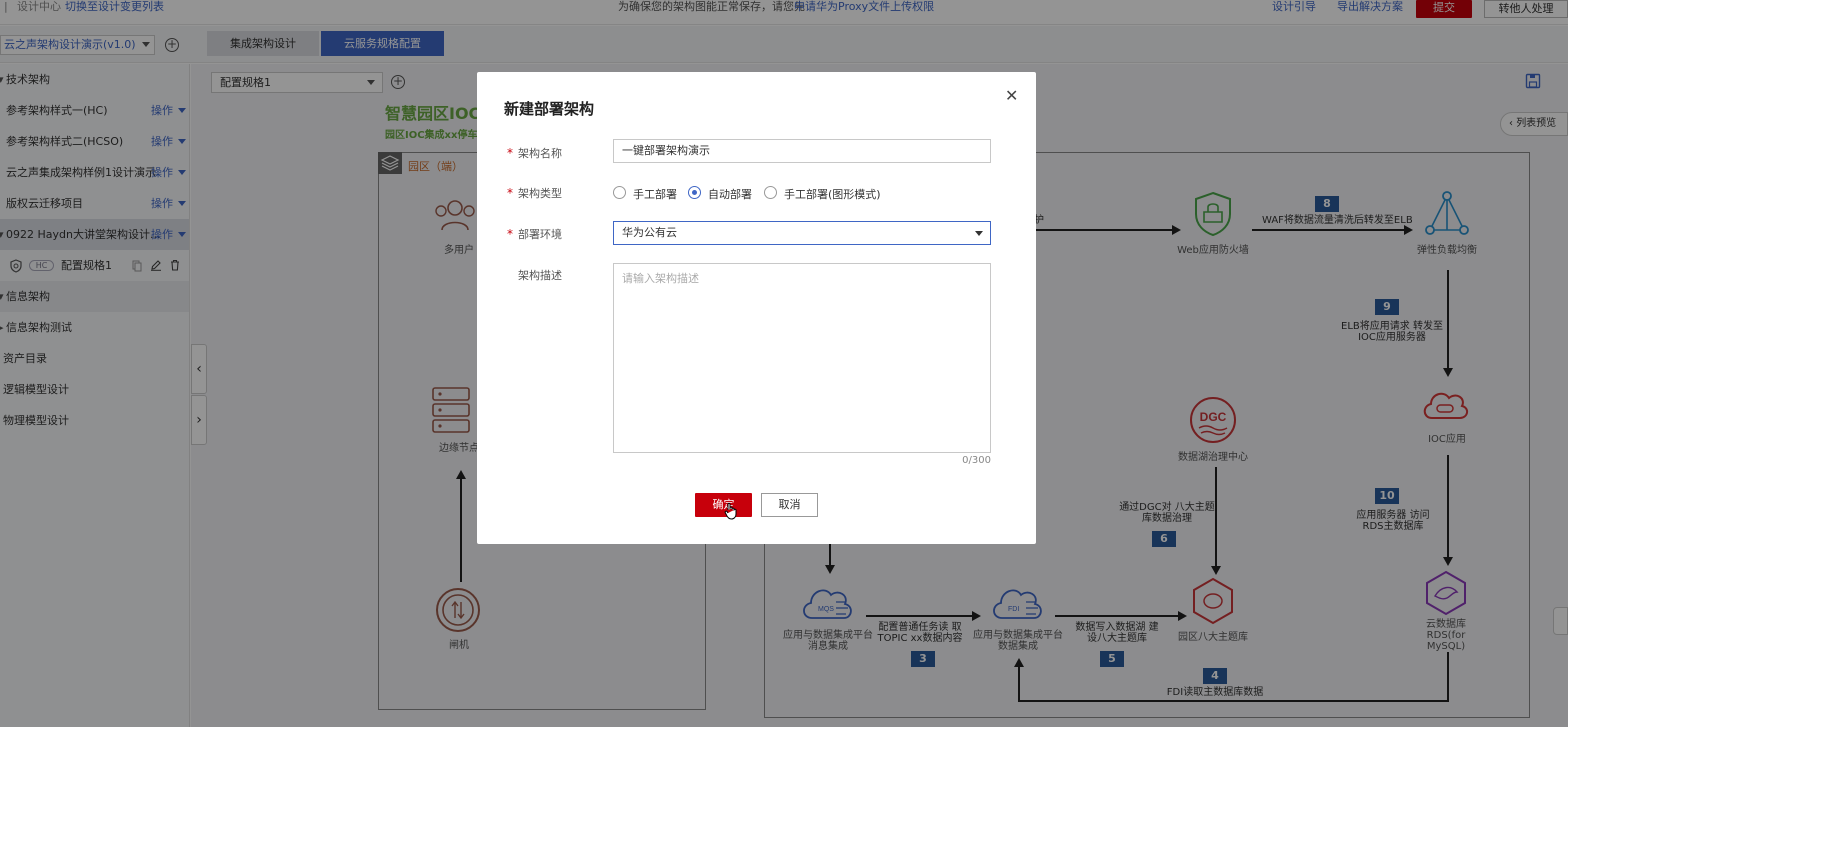 The image size is (1826, 847). What do you see at coordinates (540, 234) in the screenshot?
I see `deploy-env-label: 部署环境` at bounding box center [540, 234].